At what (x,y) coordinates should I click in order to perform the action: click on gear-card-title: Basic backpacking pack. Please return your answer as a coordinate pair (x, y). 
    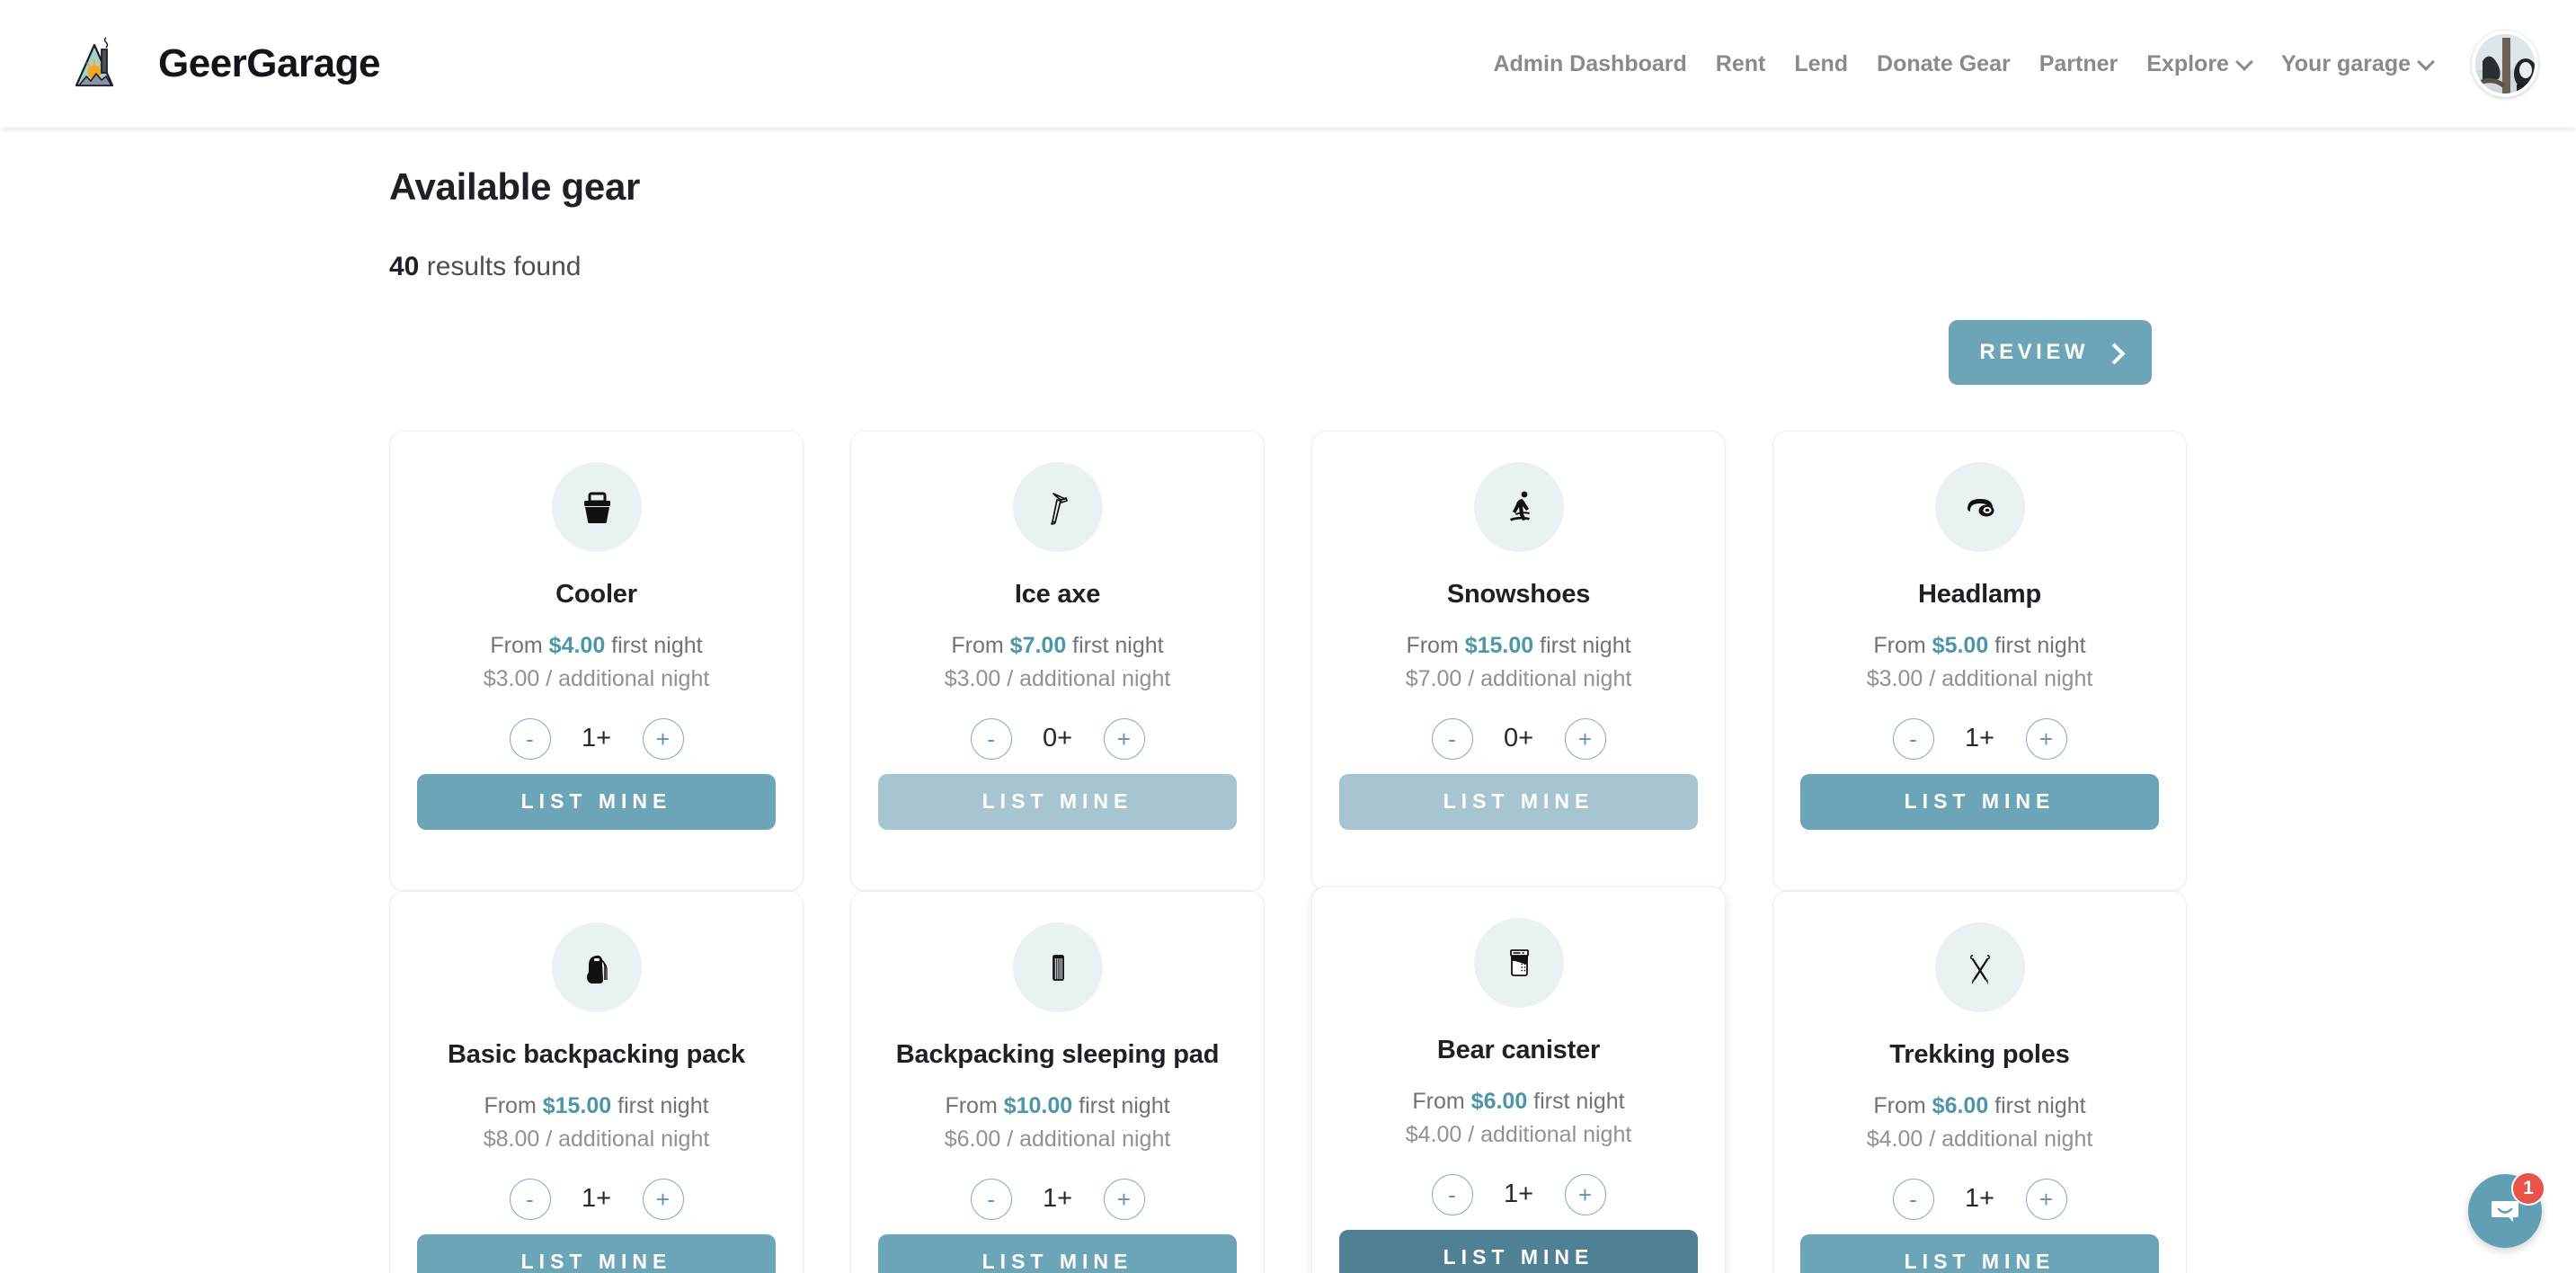
    Looking at the image, I should click on (596, 1054).